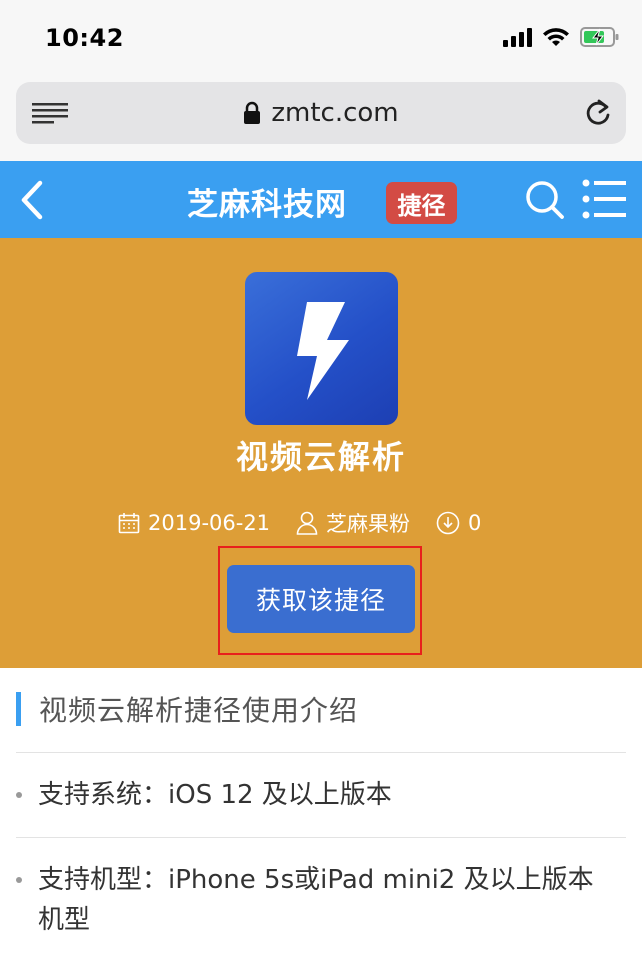  Describe the element at coordinates (421, 203) in the screenshot. I see `category-badge: 捷径` at that location.